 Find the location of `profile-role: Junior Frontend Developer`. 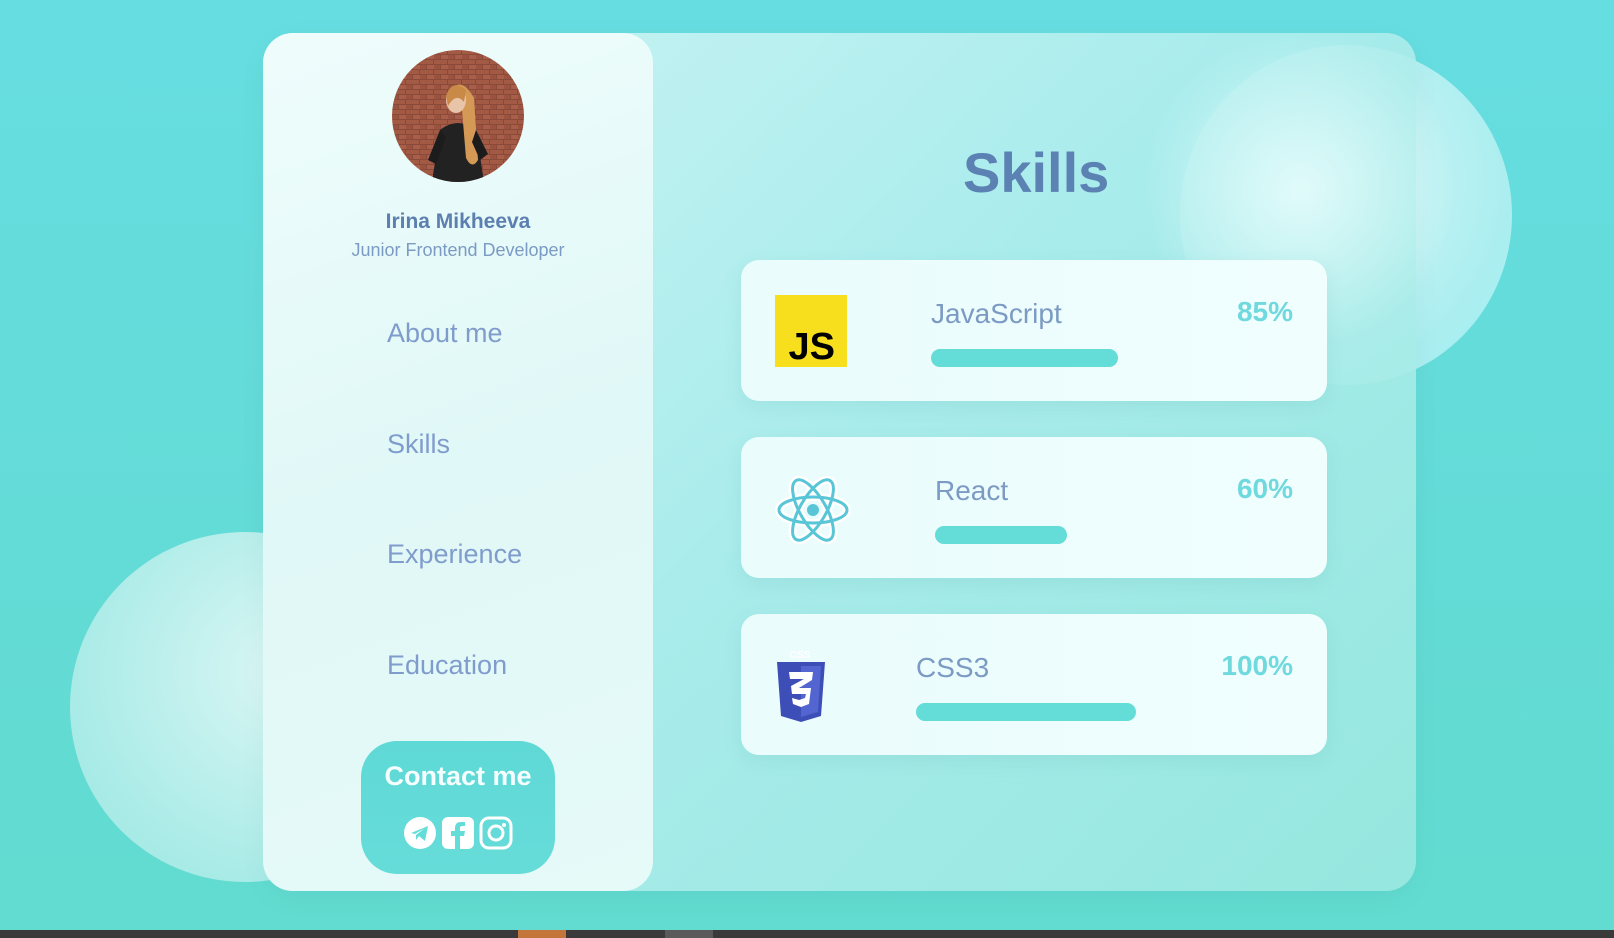

profile-role: Junior Frontend Developer is located at coordinates (458, 250).